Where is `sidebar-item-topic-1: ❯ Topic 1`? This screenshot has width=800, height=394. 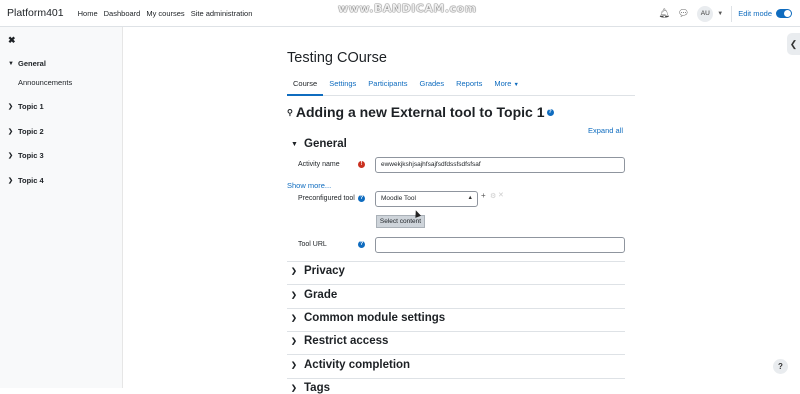 sidebar-item-topic-1: ❯ Topic 1 is located at coordinates (26, 106).